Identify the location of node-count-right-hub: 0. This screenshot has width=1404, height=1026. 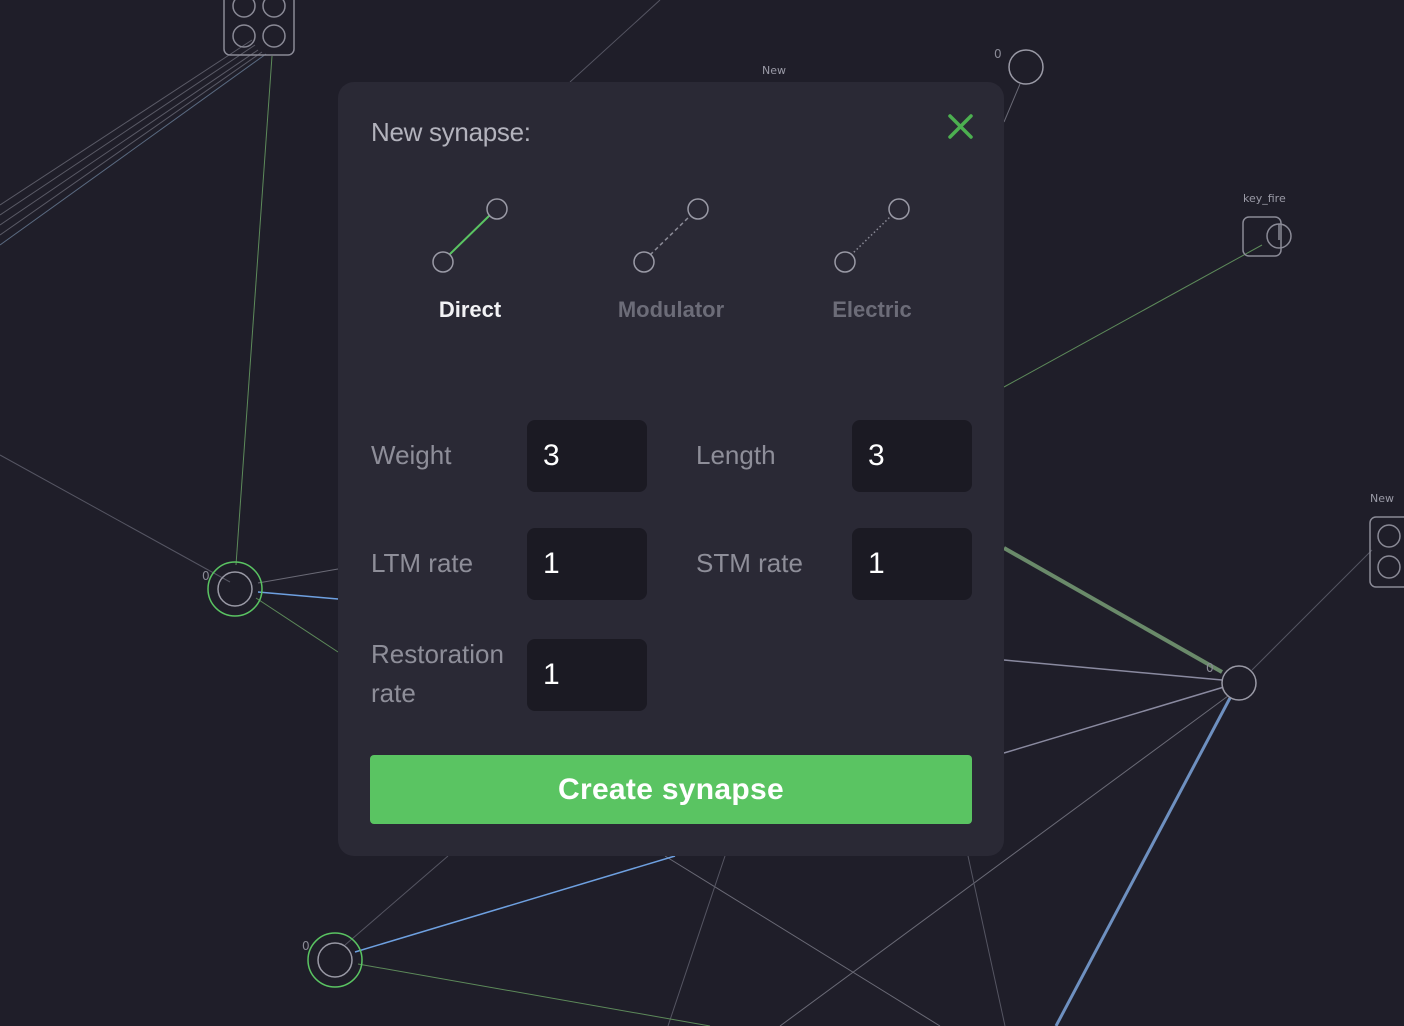
(1210, 668).